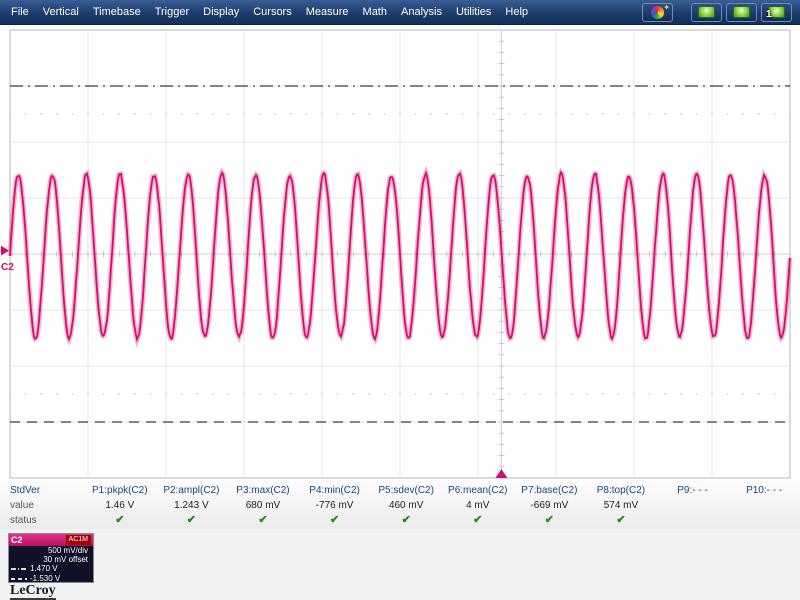 Image resolution: width=800 pixels, height=600 pixels. What do you see at coordinates (263, 490) in the screenshot?
I see `measurement-label: P3:max(C2)` at bounding box center [263, 490].